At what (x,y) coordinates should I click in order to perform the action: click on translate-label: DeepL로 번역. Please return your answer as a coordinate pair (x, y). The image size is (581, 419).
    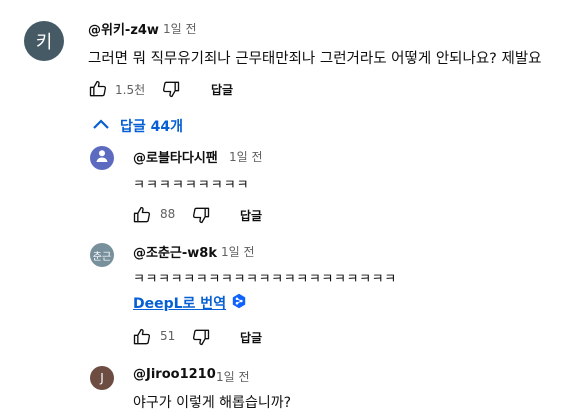
    Looking at the image, I should click on (180, 304).